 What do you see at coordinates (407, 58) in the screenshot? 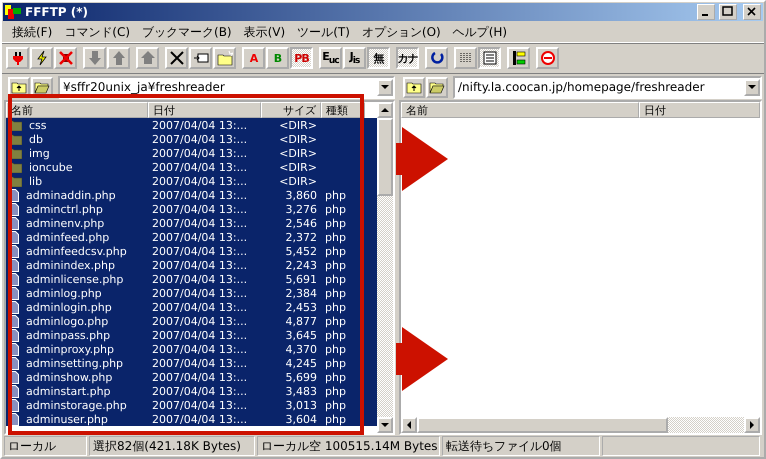
I see `toolbar-button: カナ` at bounding box center [407, 58].